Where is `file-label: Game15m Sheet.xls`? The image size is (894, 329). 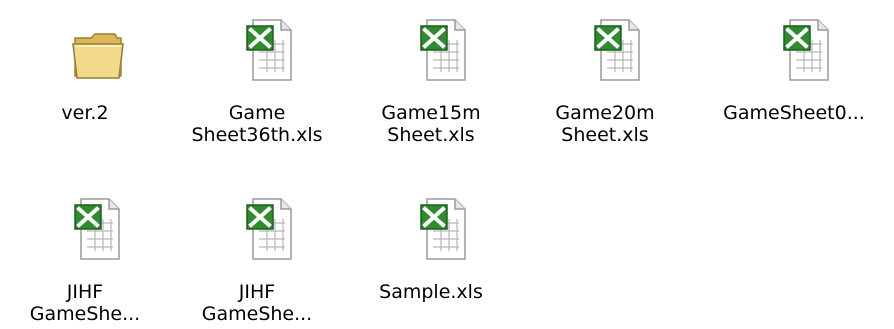 file-label: Game15m Sheet.xls is located at coordinates (431, 124).